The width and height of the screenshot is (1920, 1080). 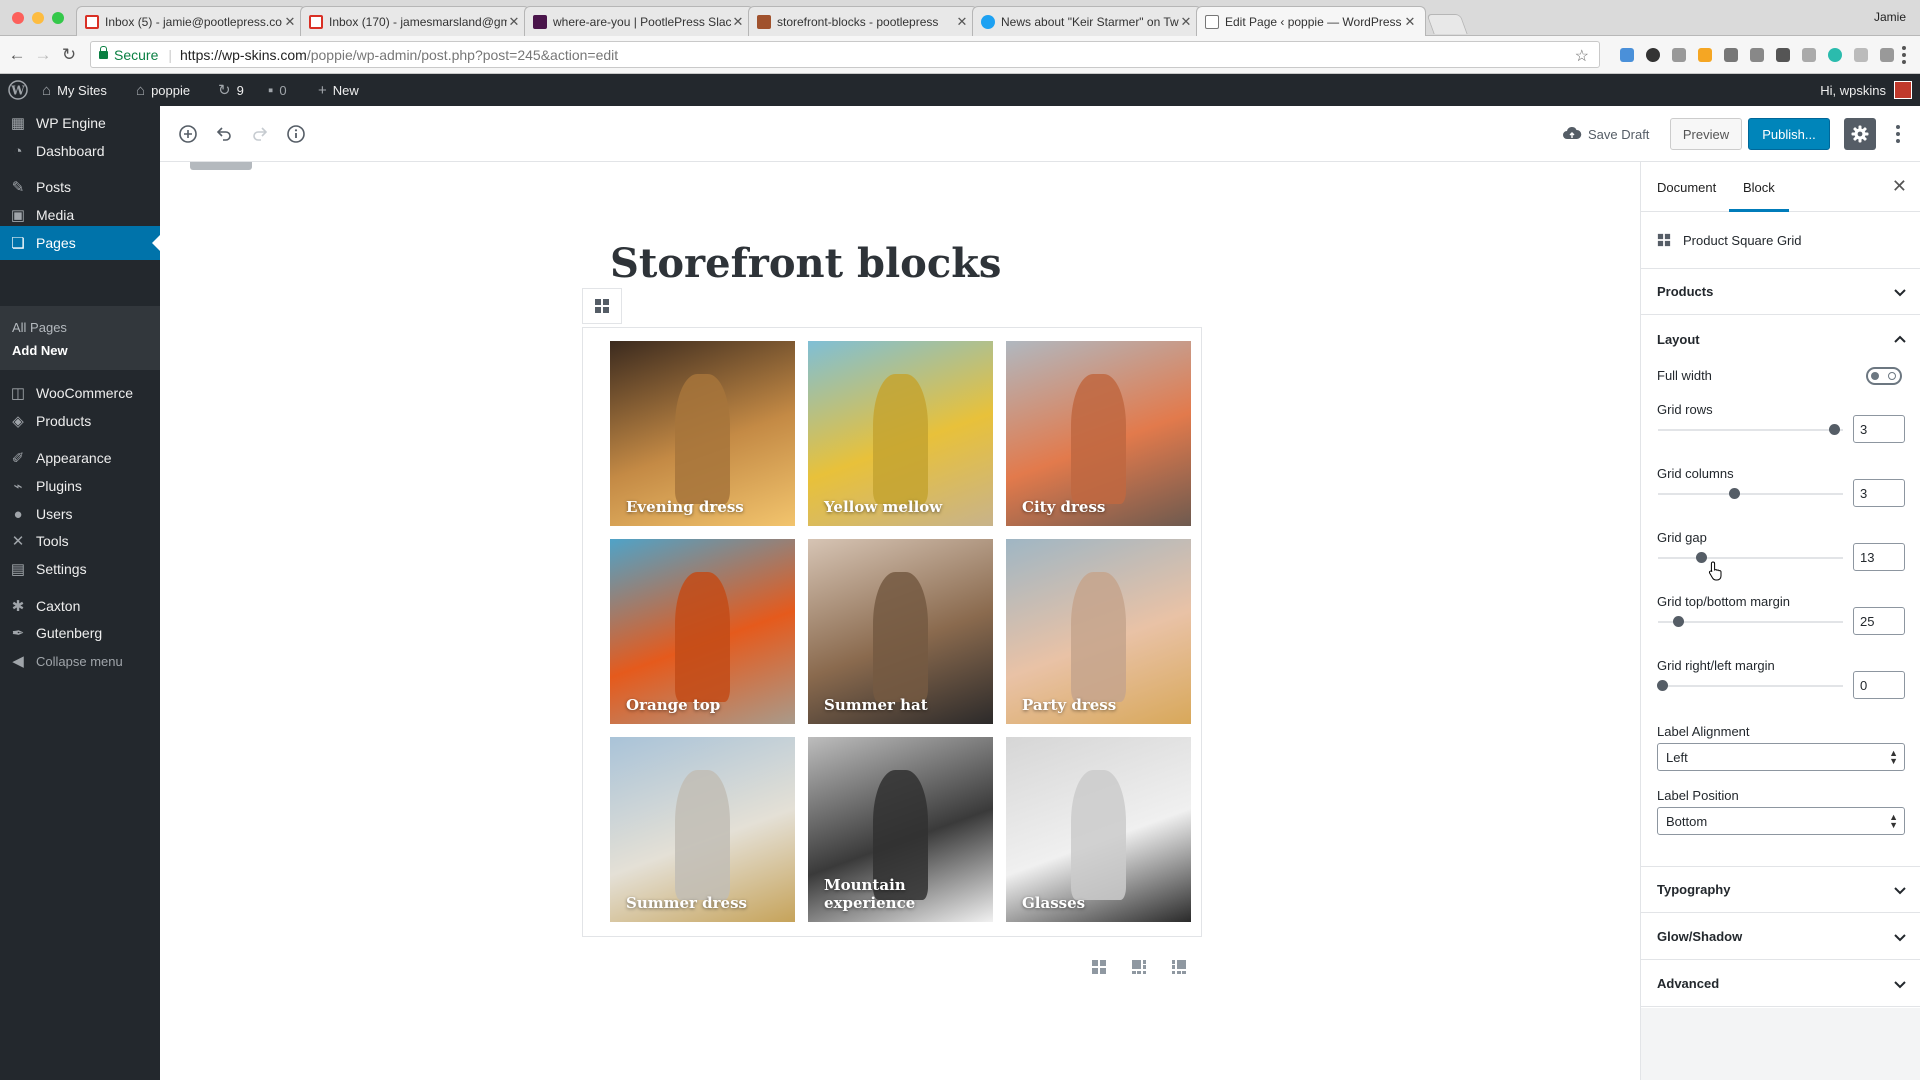 I want to click on window-close-button, so click(x=18, y=18).